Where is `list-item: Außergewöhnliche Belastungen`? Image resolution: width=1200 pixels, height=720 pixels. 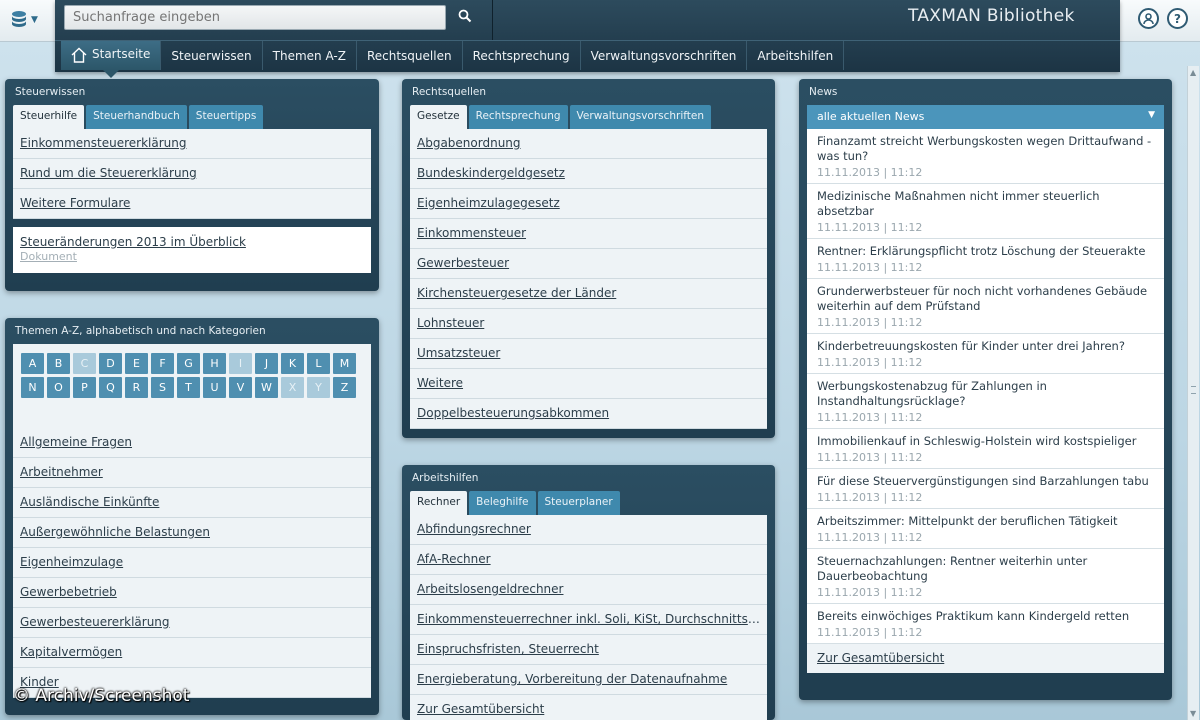
list-item: Außergewöhnliche Belastungen is located at coordinates (192, 533).